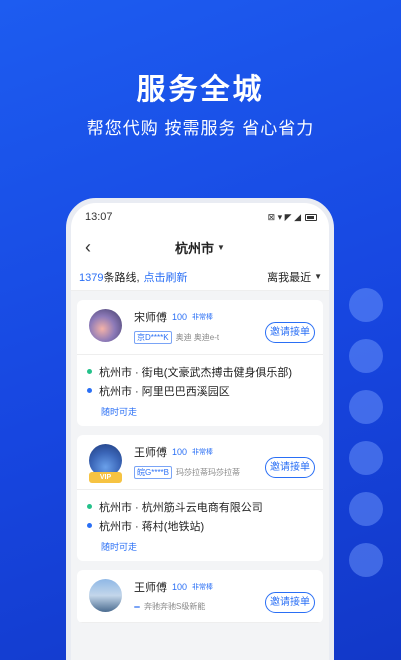 The width and height of the screenshot is (401, 660). I want to click on plate-badge: 皖G****B, so click(153, 472).